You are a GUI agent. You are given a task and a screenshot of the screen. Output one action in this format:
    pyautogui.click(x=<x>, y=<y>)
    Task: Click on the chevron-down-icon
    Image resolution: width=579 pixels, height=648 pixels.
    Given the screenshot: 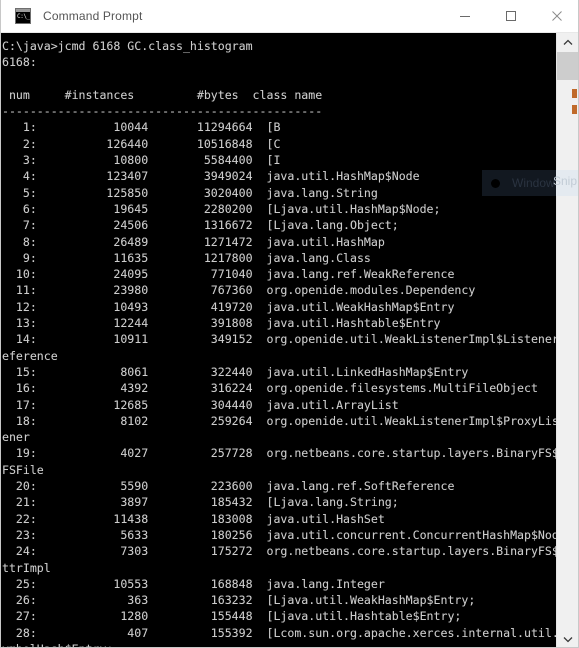 What is the action you would take?
    pyautogui.click(x=568, y=639)
    